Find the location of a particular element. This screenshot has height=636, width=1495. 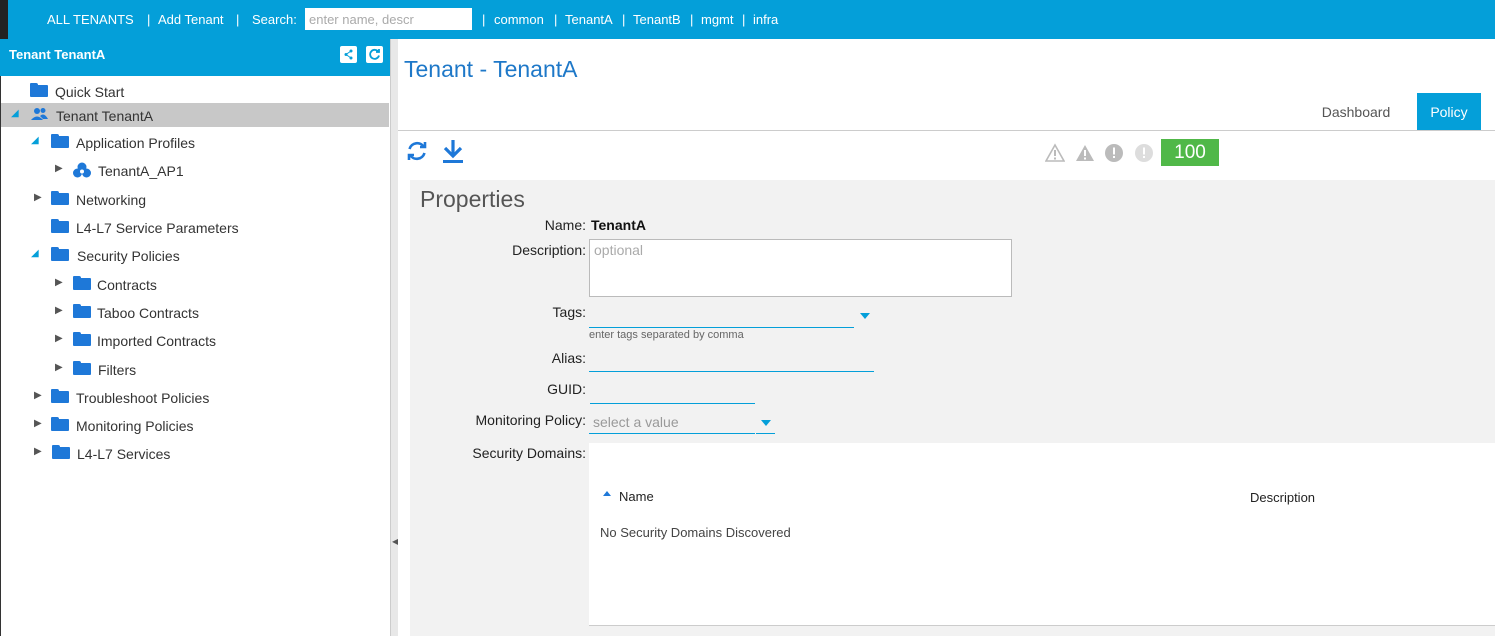

download-icon is located at coordinates (453, 153).